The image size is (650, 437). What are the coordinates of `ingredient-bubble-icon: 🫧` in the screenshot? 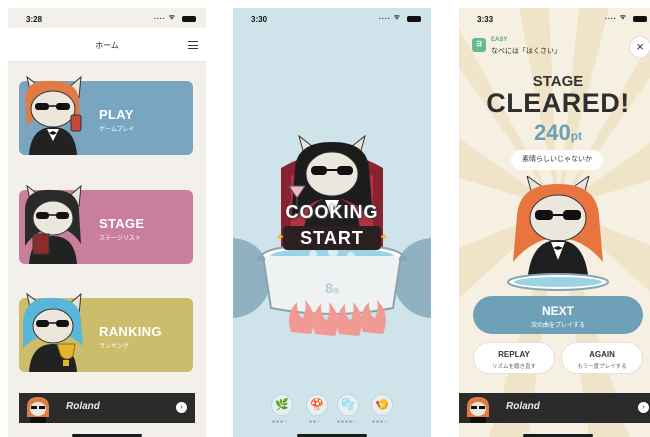 It's located at (348, 405).